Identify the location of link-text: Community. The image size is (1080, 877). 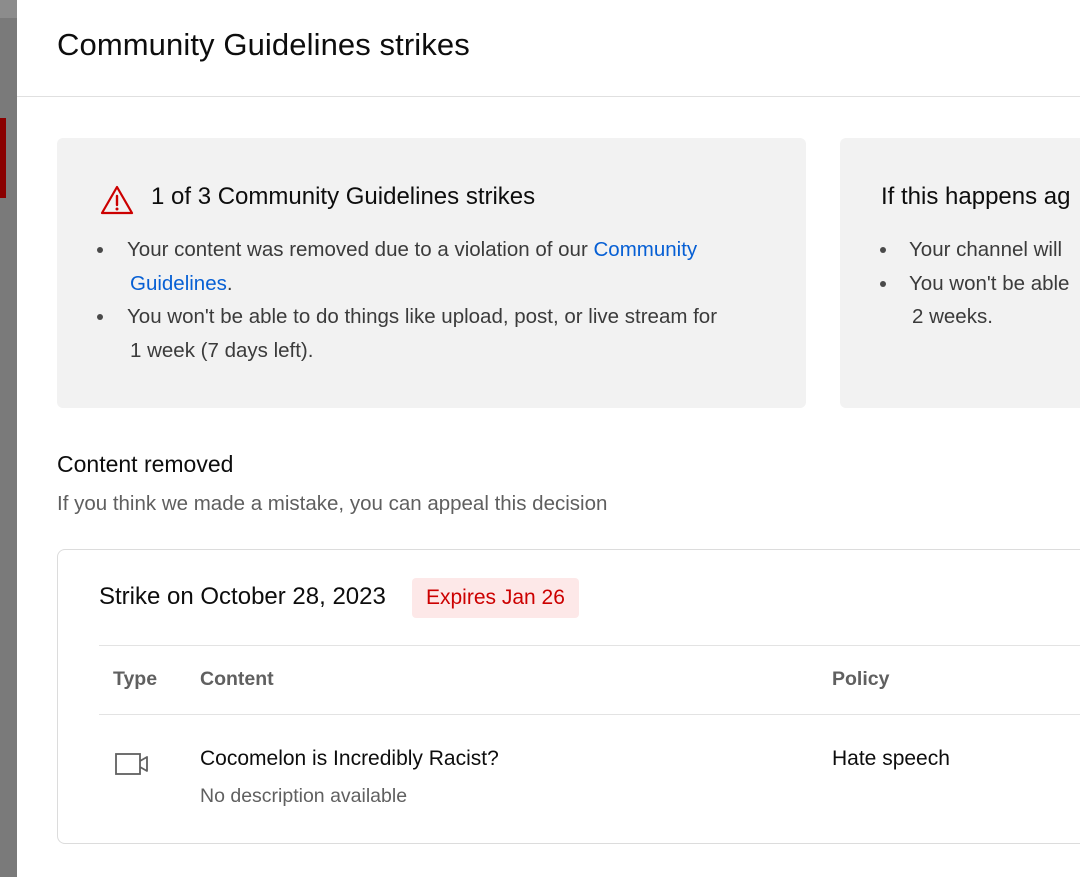
(645, 249).